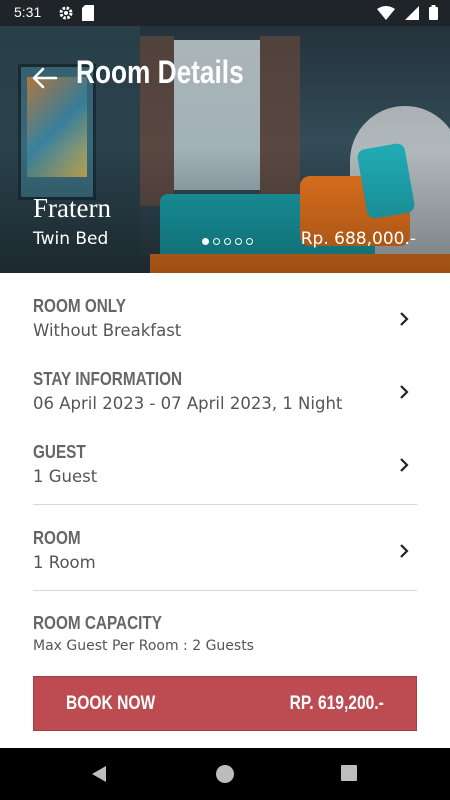 Image resolution: width=450 pixels, height=800 pixels. I want to click on battery-icon, so click(433, 12).